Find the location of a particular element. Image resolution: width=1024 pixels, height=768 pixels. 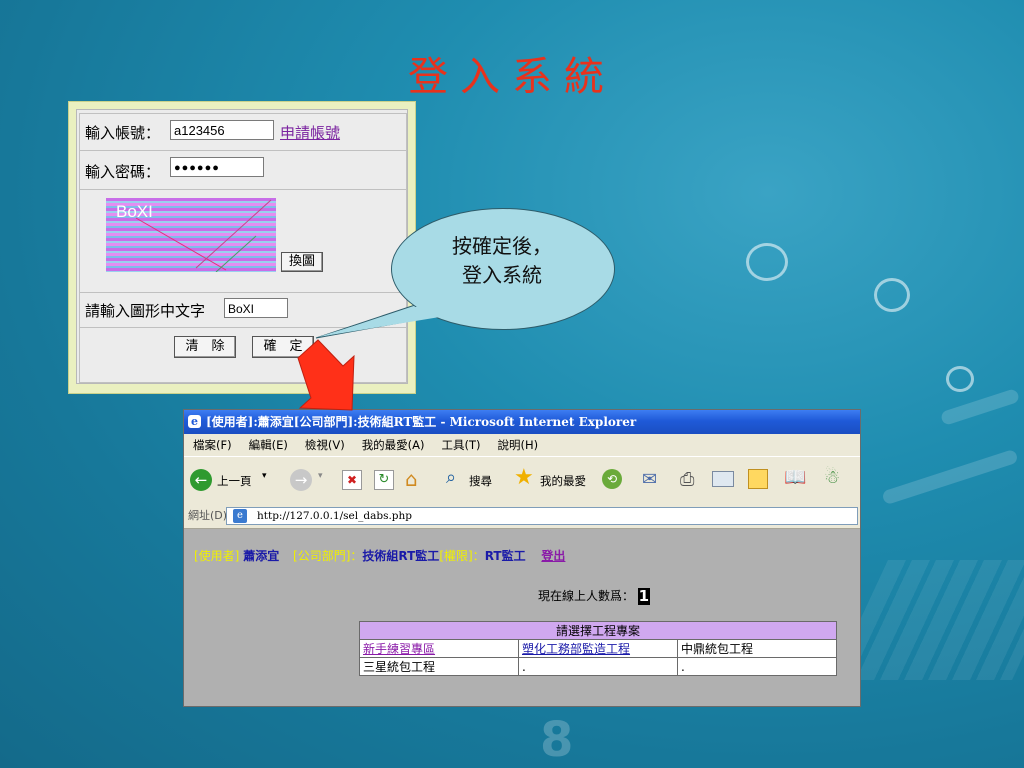

ie-logo-icon: e is located at coordinates (194, 421).